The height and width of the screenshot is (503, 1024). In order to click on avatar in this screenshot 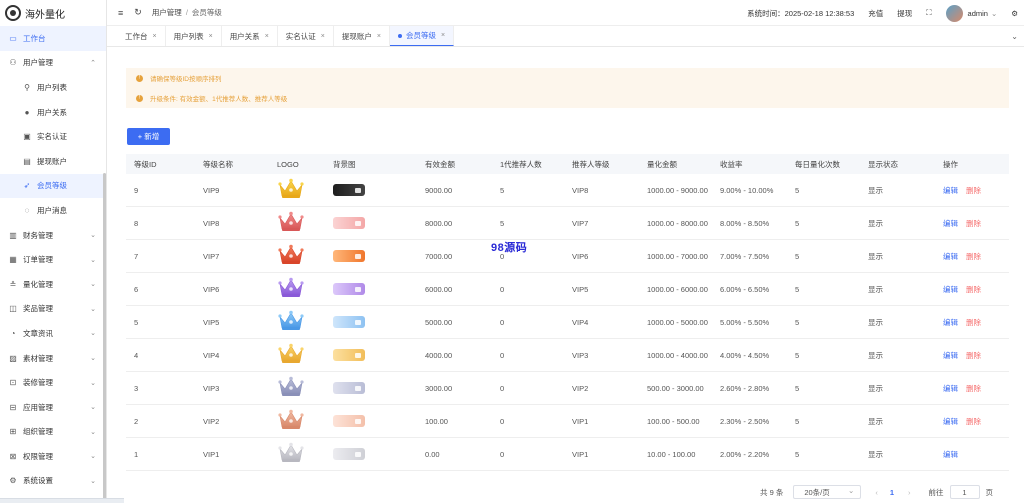, I will do `click(954, 13)`.